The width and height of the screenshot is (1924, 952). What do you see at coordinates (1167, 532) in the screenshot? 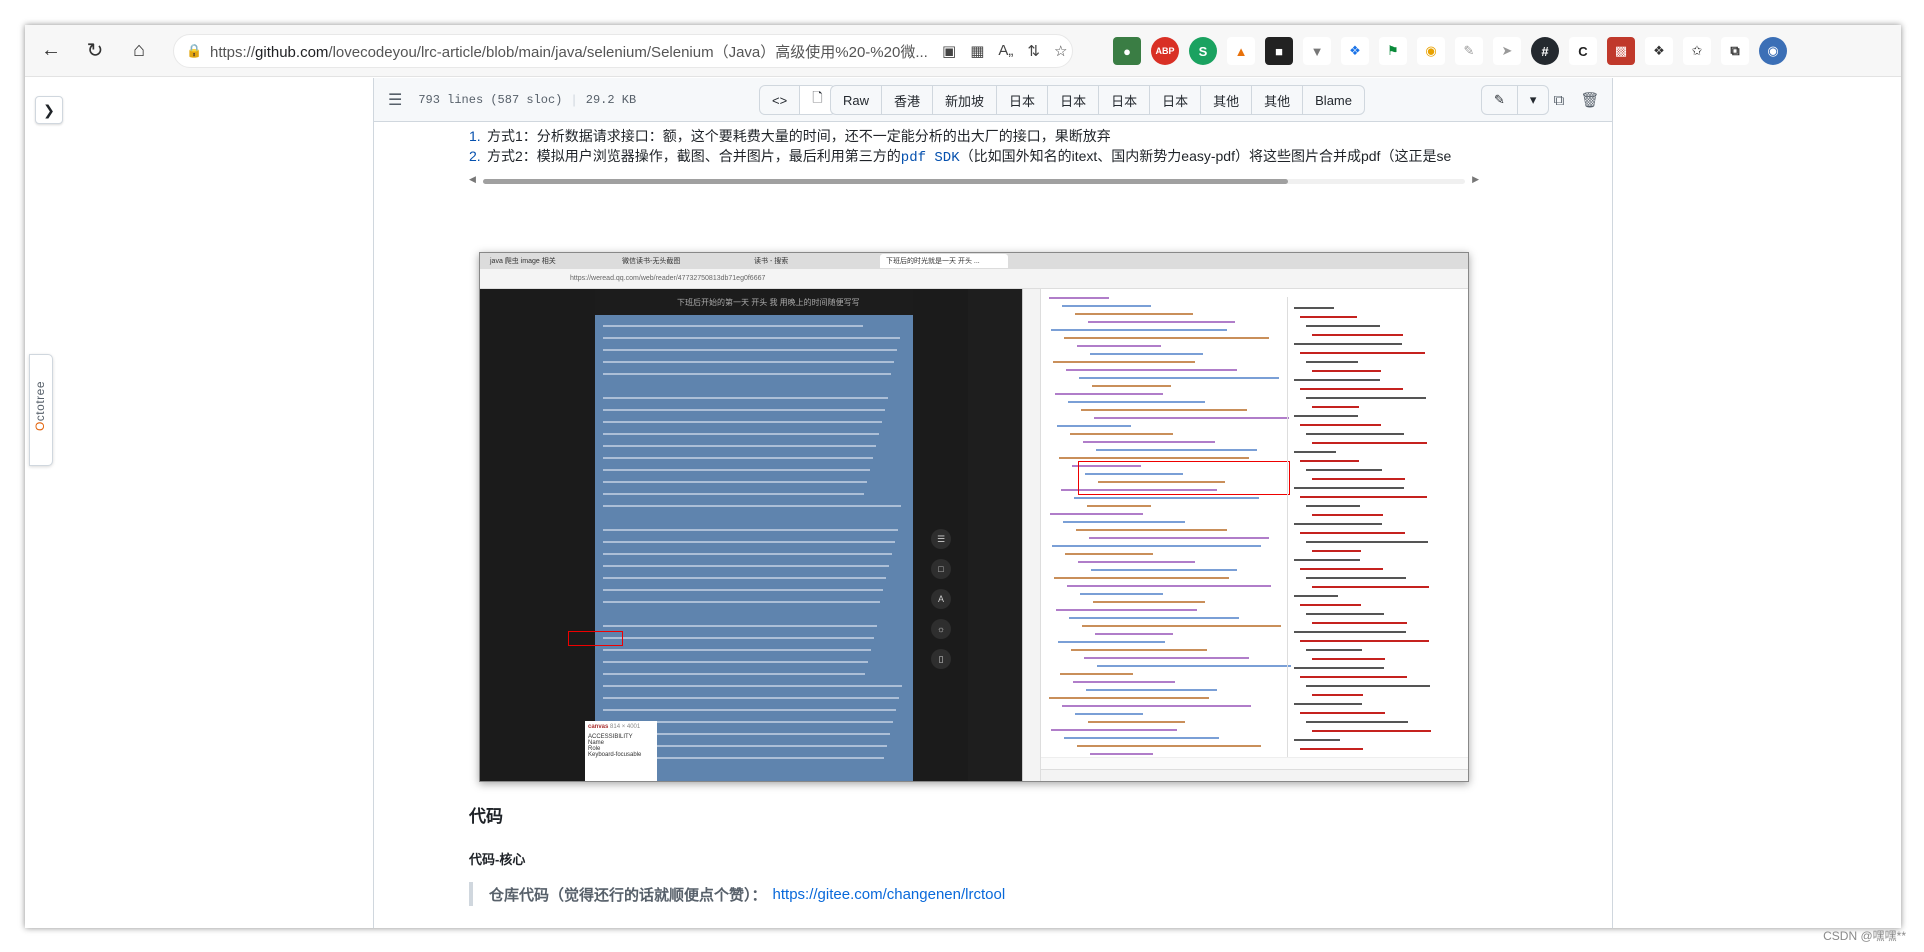
I see `devtools-elements` at bounding box center [1167, 532].